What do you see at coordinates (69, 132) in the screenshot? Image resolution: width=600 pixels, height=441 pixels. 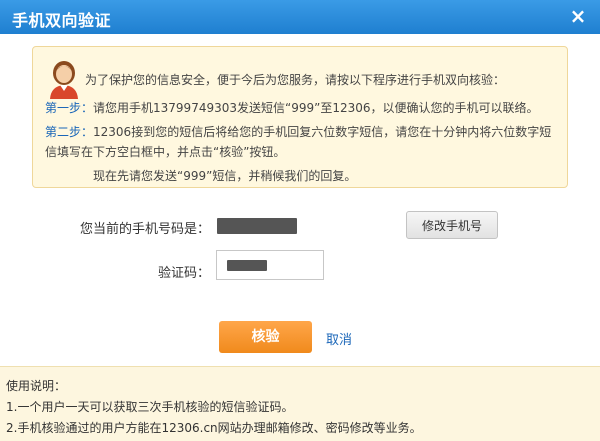 I see `step-2-label: 第二步：` at bounding box center [69, 132].